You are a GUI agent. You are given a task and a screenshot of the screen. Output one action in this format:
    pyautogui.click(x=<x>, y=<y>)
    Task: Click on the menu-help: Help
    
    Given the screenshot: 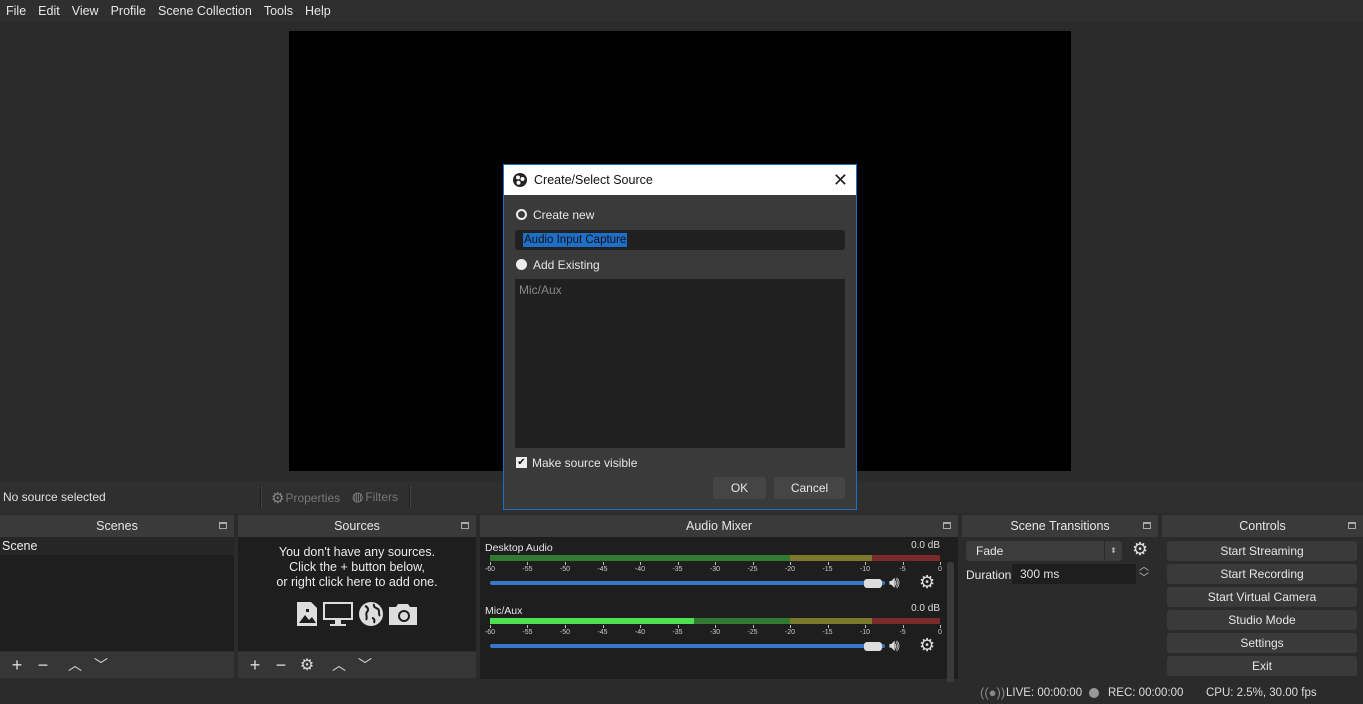 What is the action you would take?
    pyautogui.click(x=318, y=11)
    